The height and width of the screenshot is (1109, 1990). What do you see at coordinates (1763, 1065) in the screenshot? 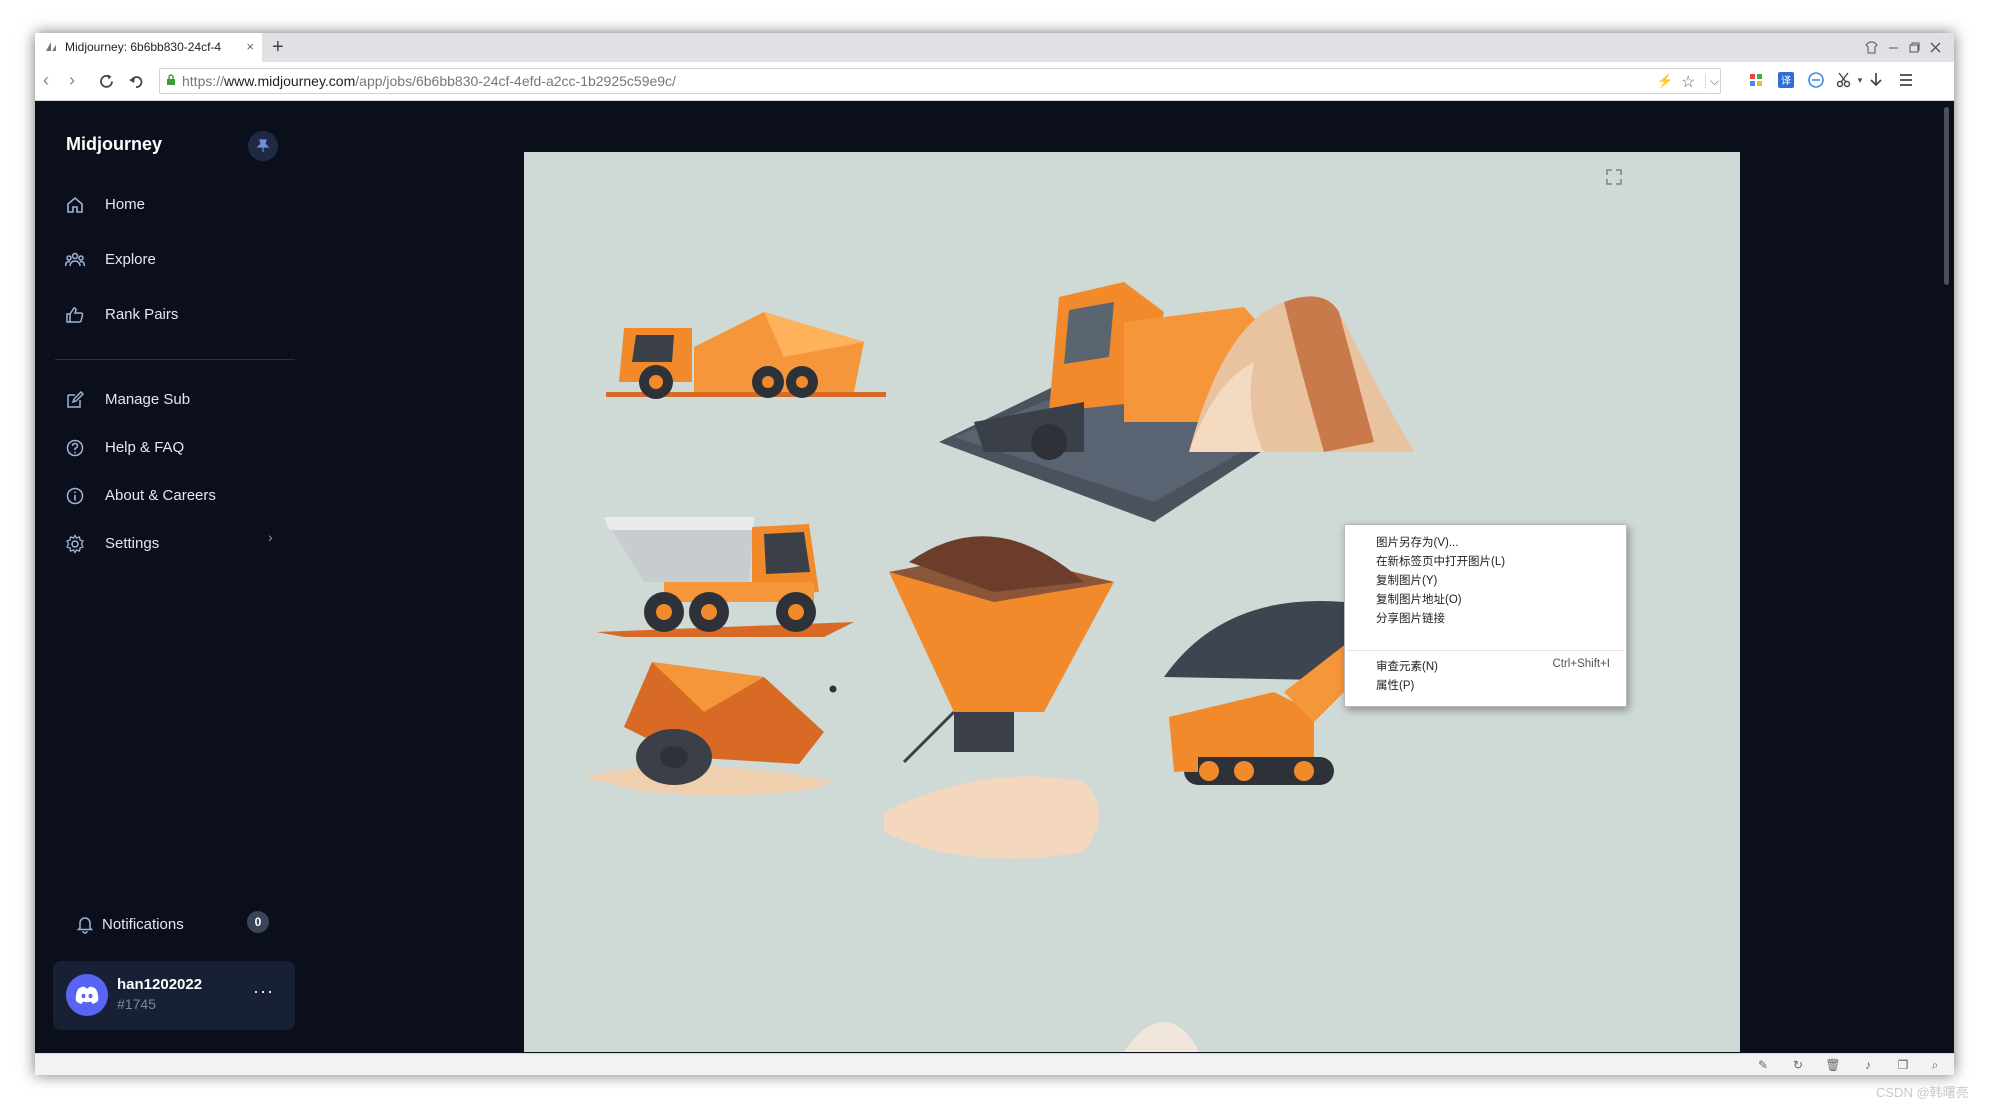
I see `pin-status-icon: ✎` at bounding box center [1763, 1065].